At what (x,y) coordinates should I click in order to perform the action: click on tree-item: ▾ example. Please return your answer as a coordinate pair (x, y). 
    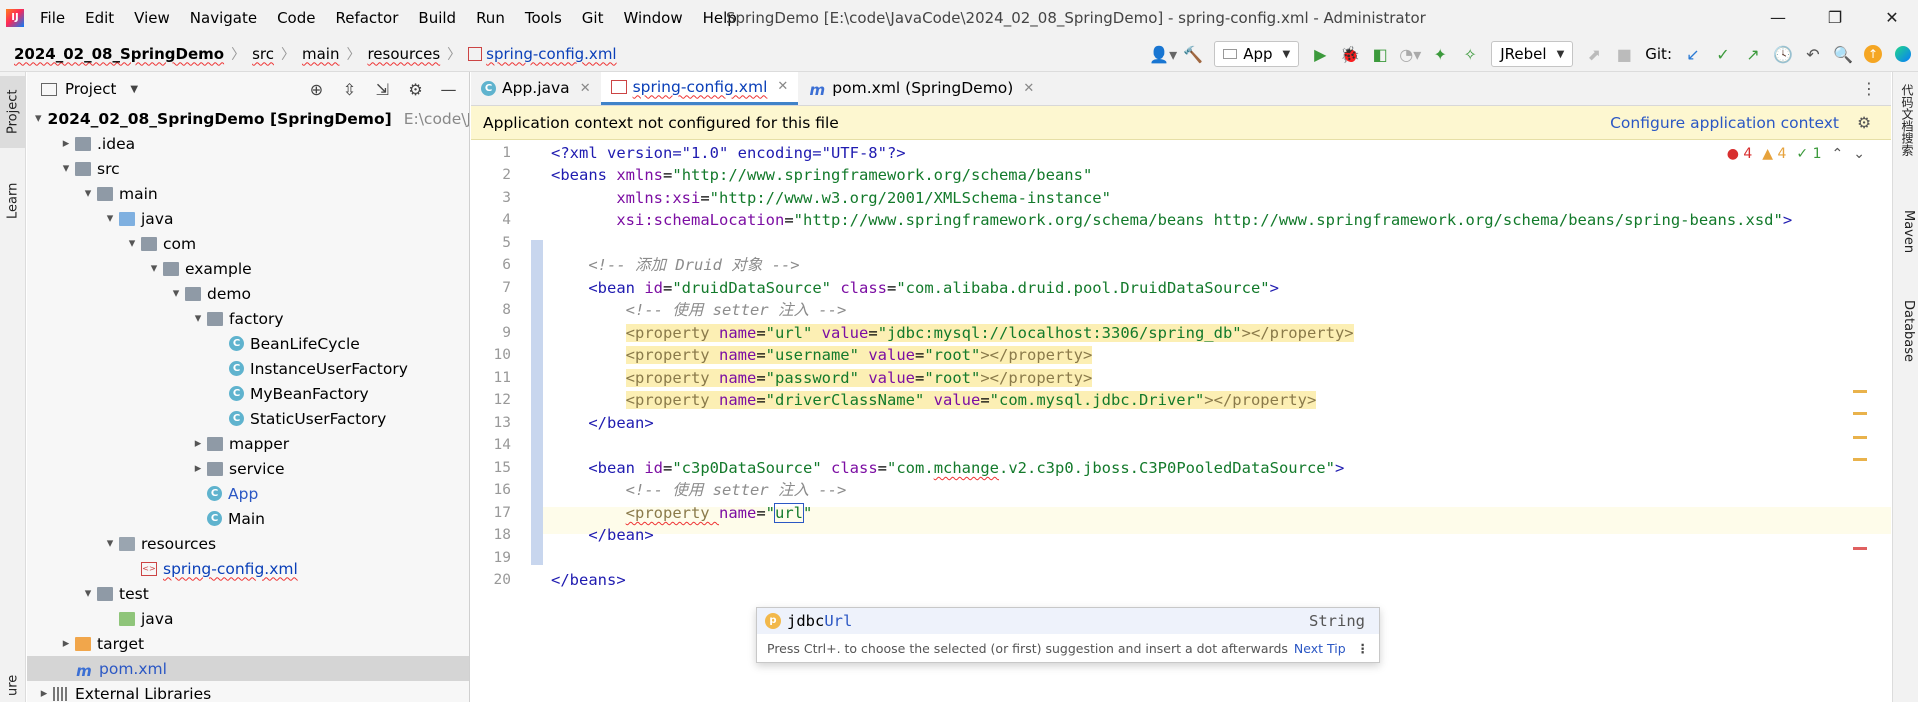
    Looking at the image, I should click on (248, 268).